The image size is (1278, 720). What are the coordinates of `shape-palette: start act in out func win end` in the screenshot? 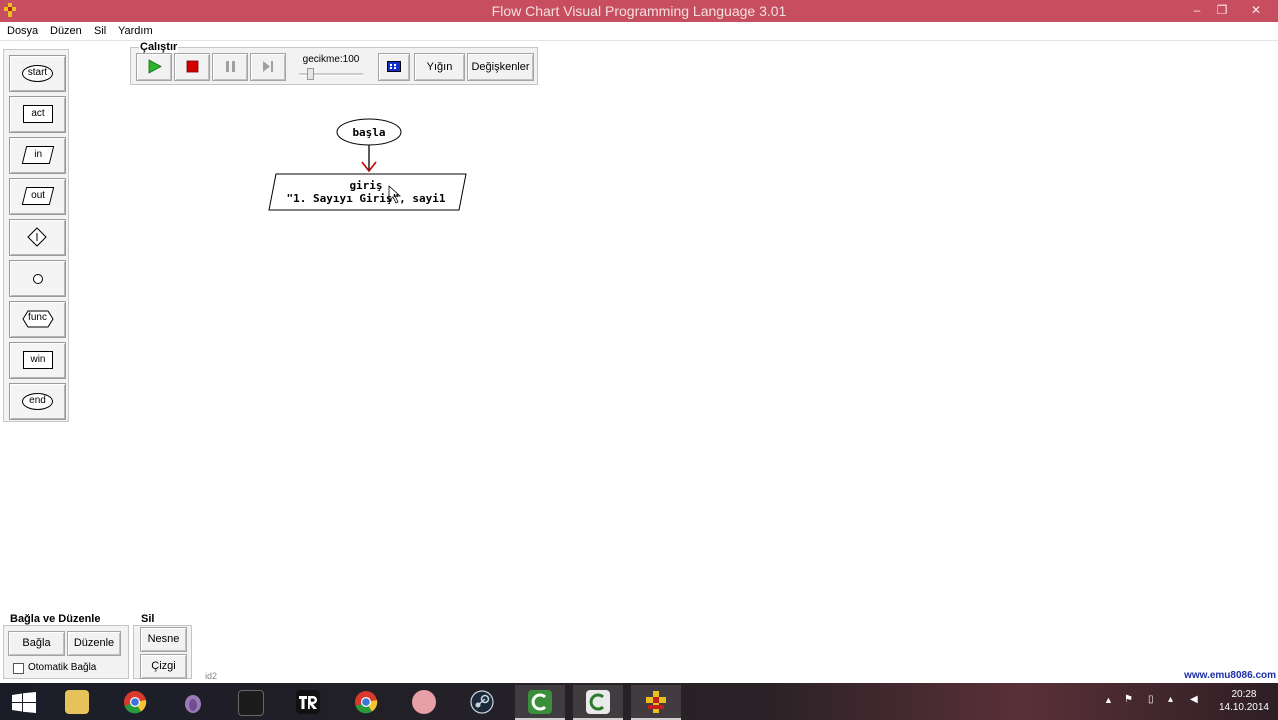 It's located at (36, 235).